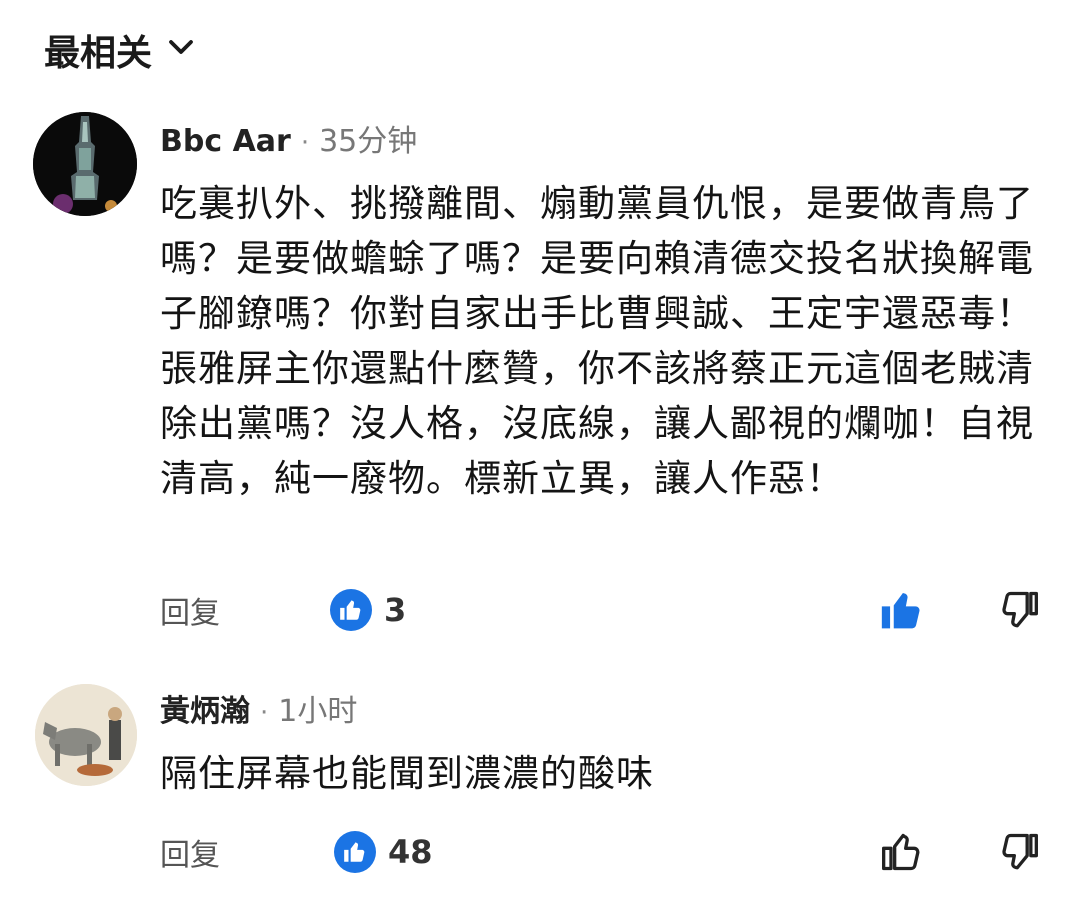 This screenshot has width=1080, height=913. Describe the element at coordinates (318, 711) in the screenshot. I see `comment-time: 1小时` at that location.